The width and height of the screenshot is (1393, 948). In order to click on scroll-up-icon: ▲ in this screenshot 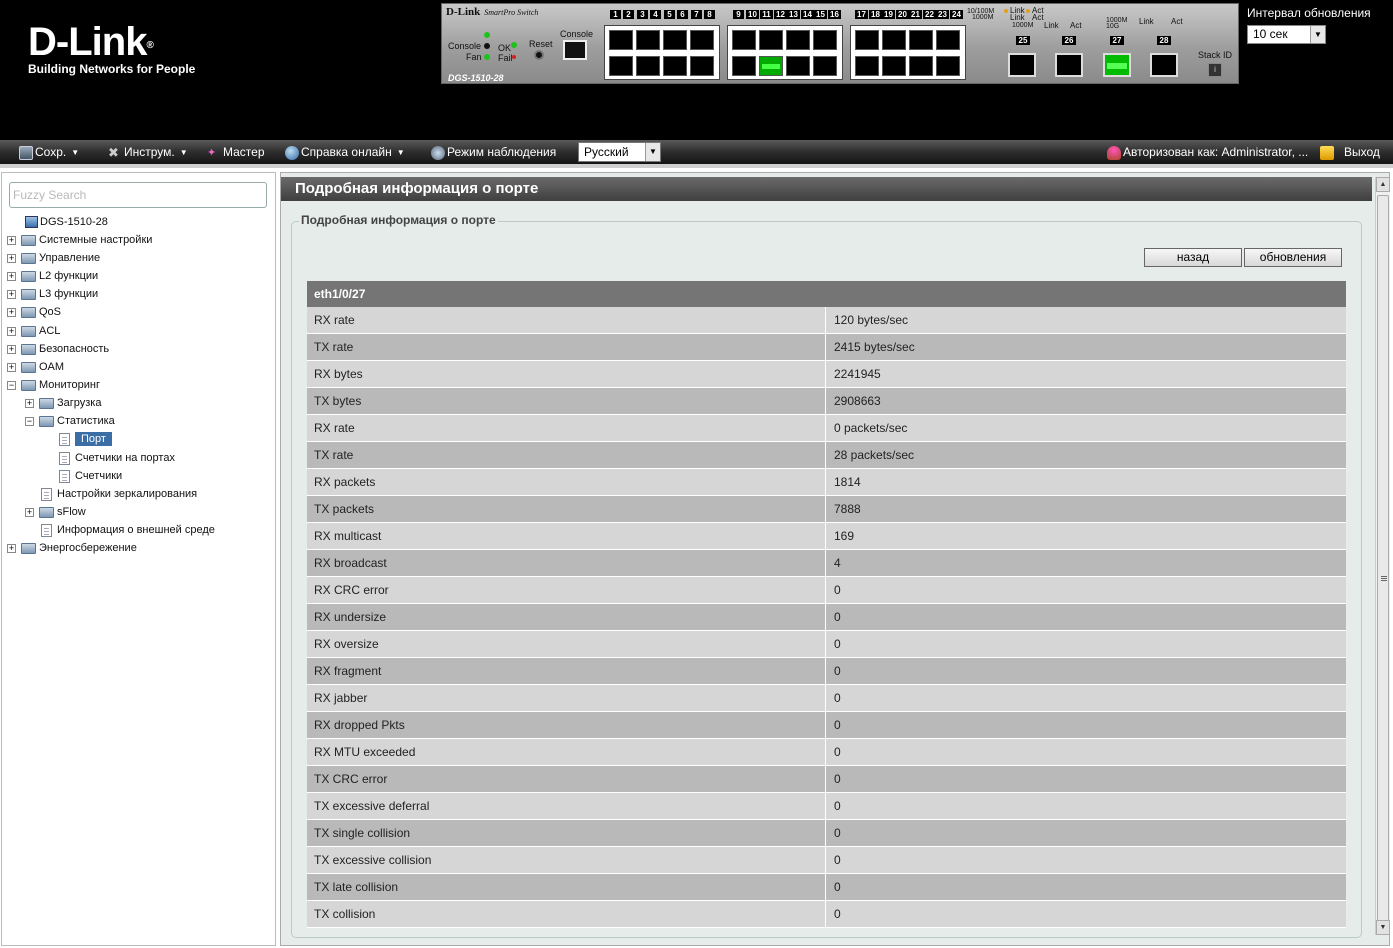, I will do `click(1383, 184)`.